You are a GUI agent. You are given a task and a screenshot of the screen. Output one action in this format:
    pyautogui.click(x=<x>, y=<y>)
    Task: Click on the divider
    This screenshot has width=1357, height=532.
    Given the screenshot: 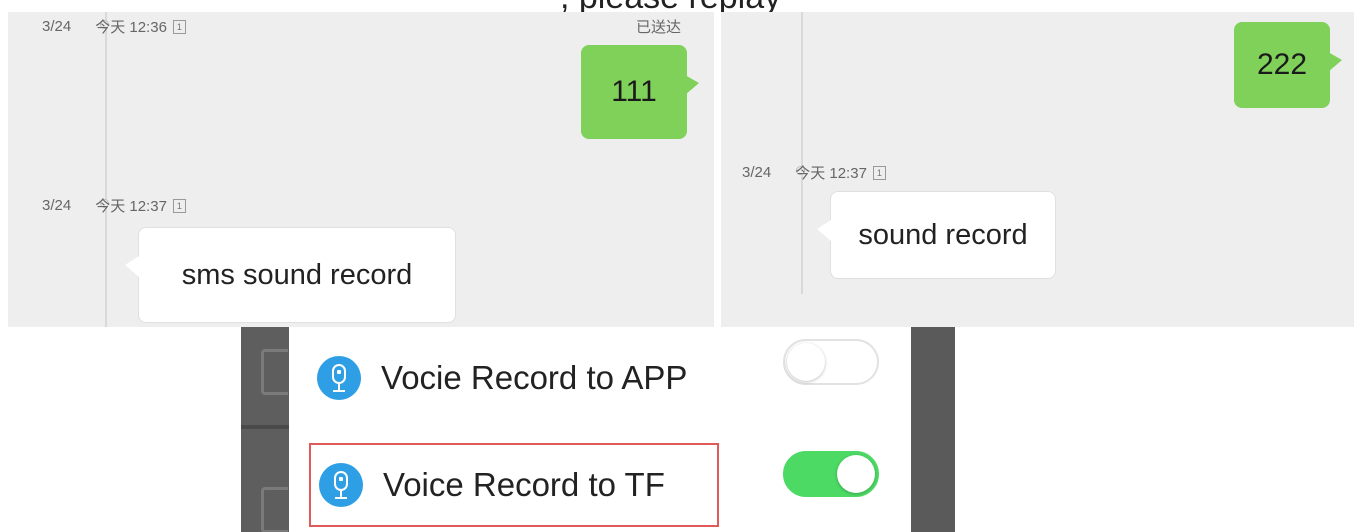 What is the action you would take?
    pyautogui.click(x=265, y=427)
    